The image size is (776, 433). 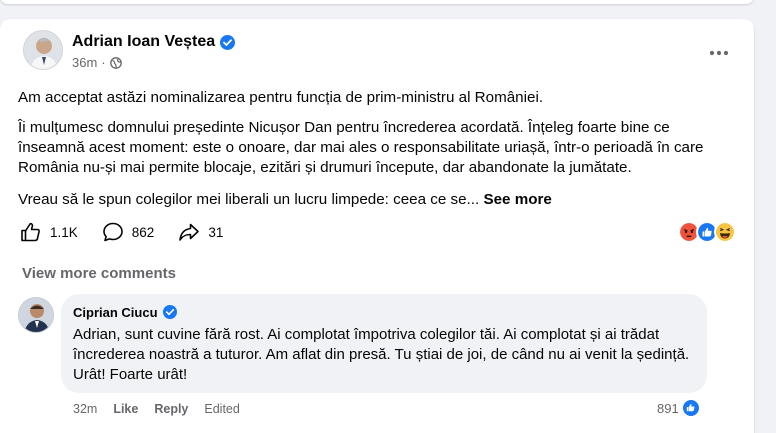 What do you see at coordinates (115, 62) in the screenshot?
I see `globe-icon` at bounding box center [115, 62].